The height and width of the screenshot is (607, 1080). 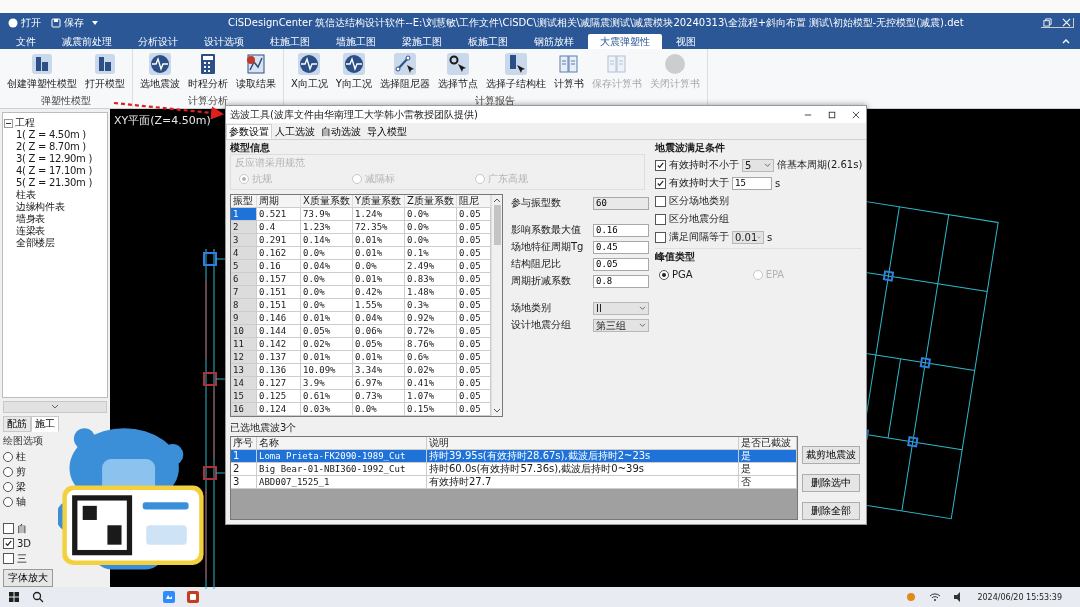 I want to click on table-cell: 0.3%, so click(x=431, y=305).